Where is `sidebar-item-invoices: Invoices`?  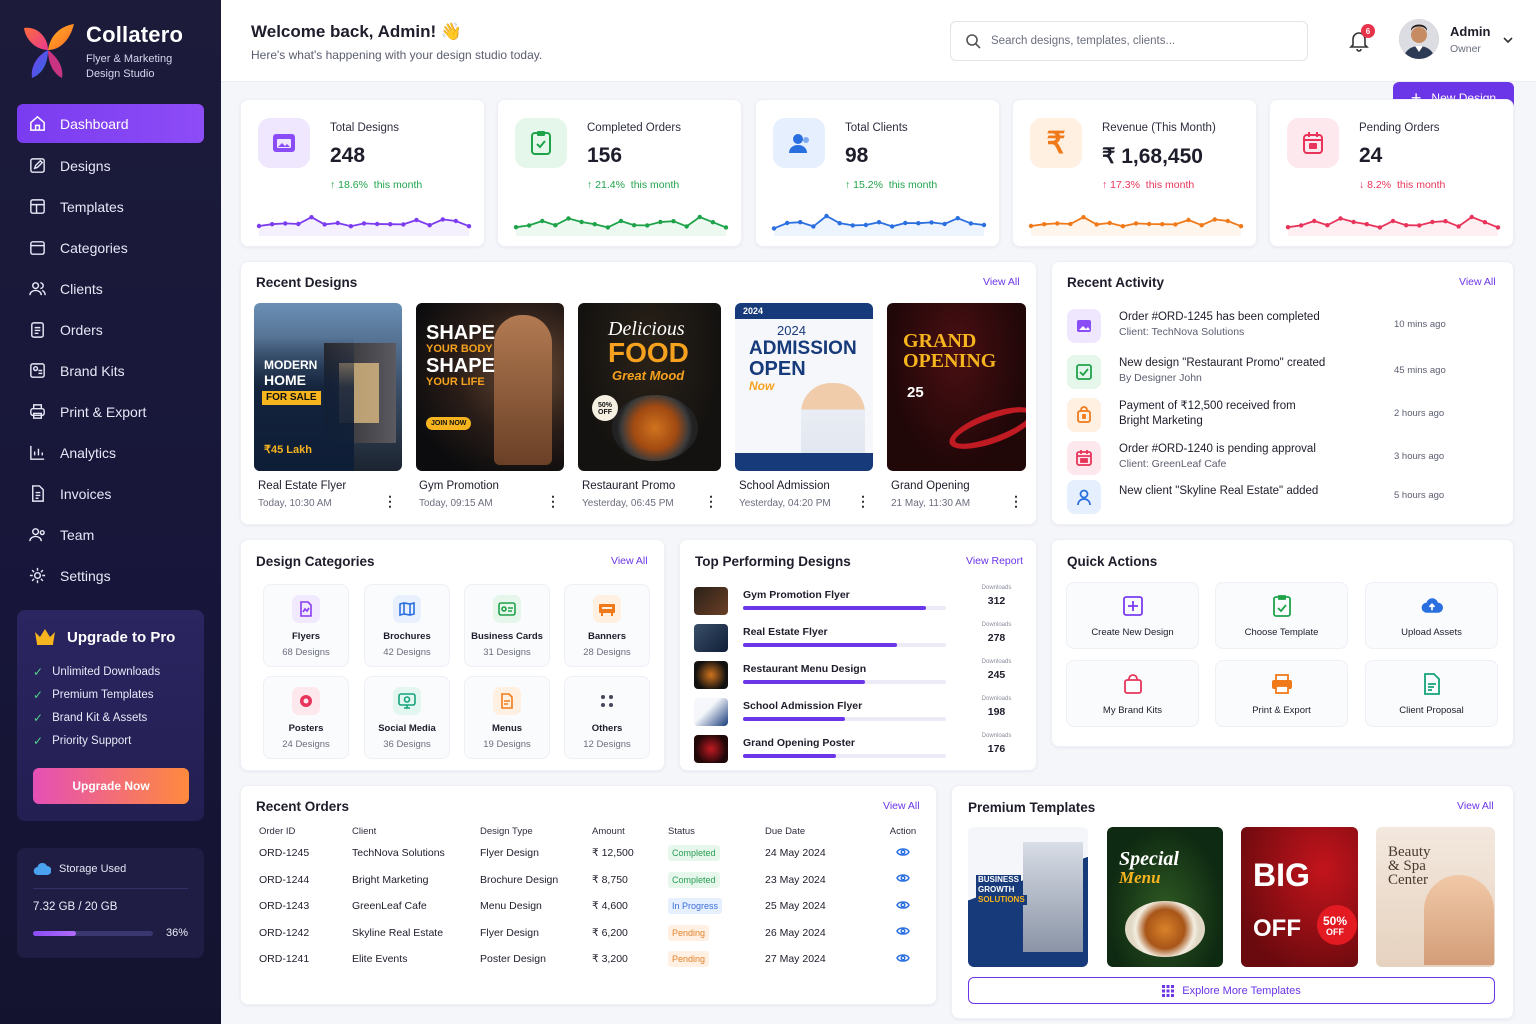
sidebar-item-invoices: Invoices is located at coordinates (110, 493).